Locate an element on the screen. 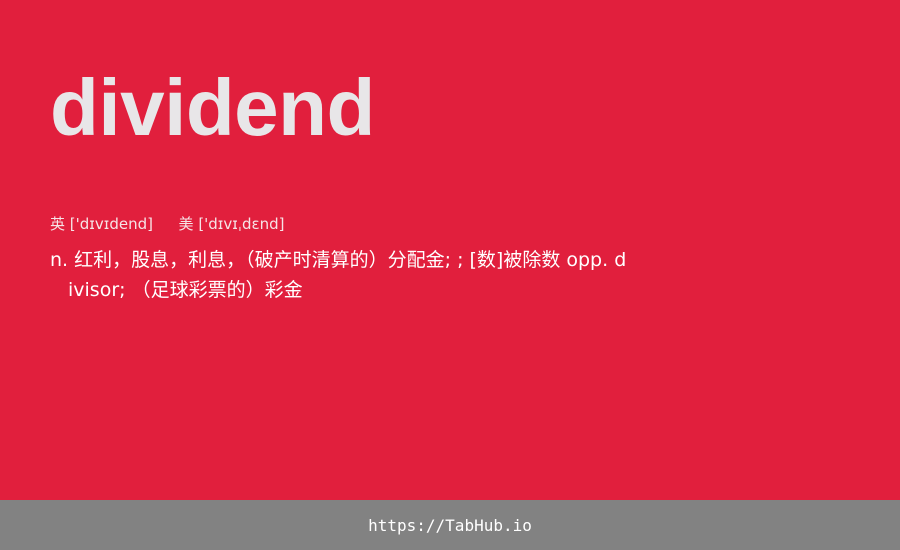  us-phonetic: ['dɪvɪˌdɛnd] is located at coordinates (241, 224).